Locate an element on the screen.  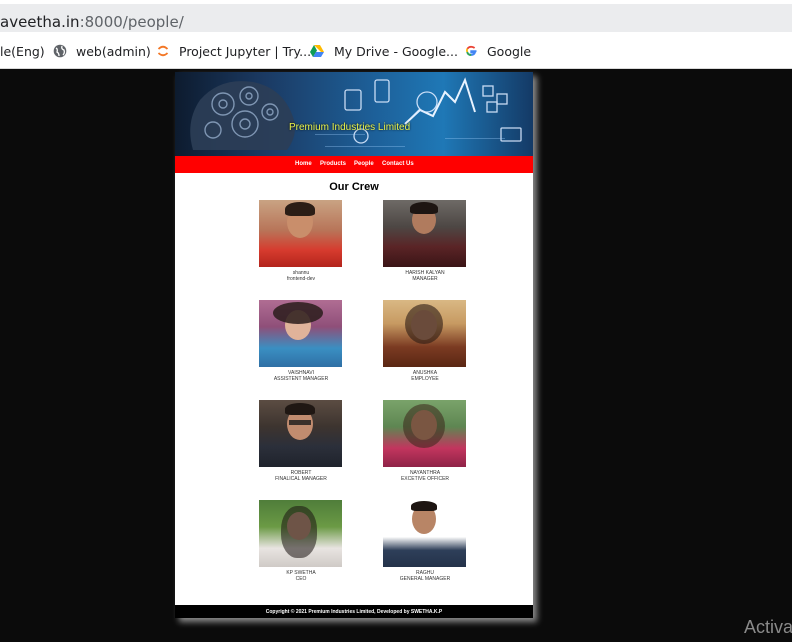
banner-graphic is located at coordinates (356, 113).